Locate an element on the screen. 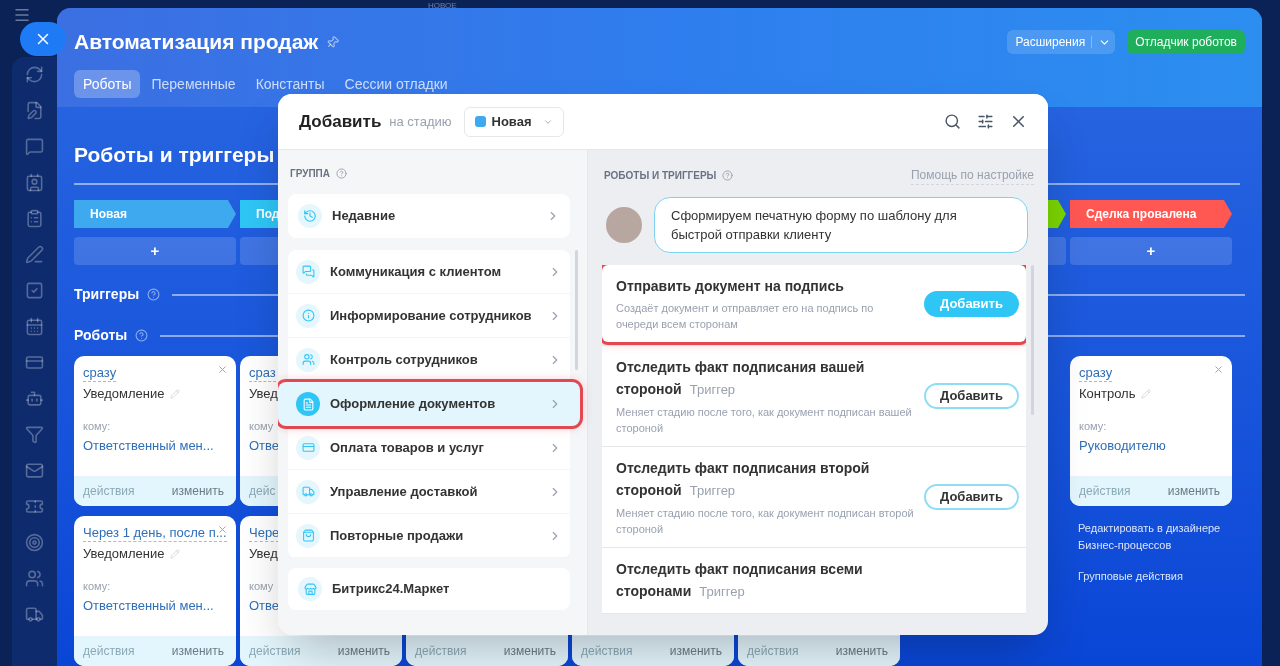 This screenshot has width=1280, height=666. robot-name: Отследить факт подписания всеми сторонами Триггер is located at coordinates (740, 580).